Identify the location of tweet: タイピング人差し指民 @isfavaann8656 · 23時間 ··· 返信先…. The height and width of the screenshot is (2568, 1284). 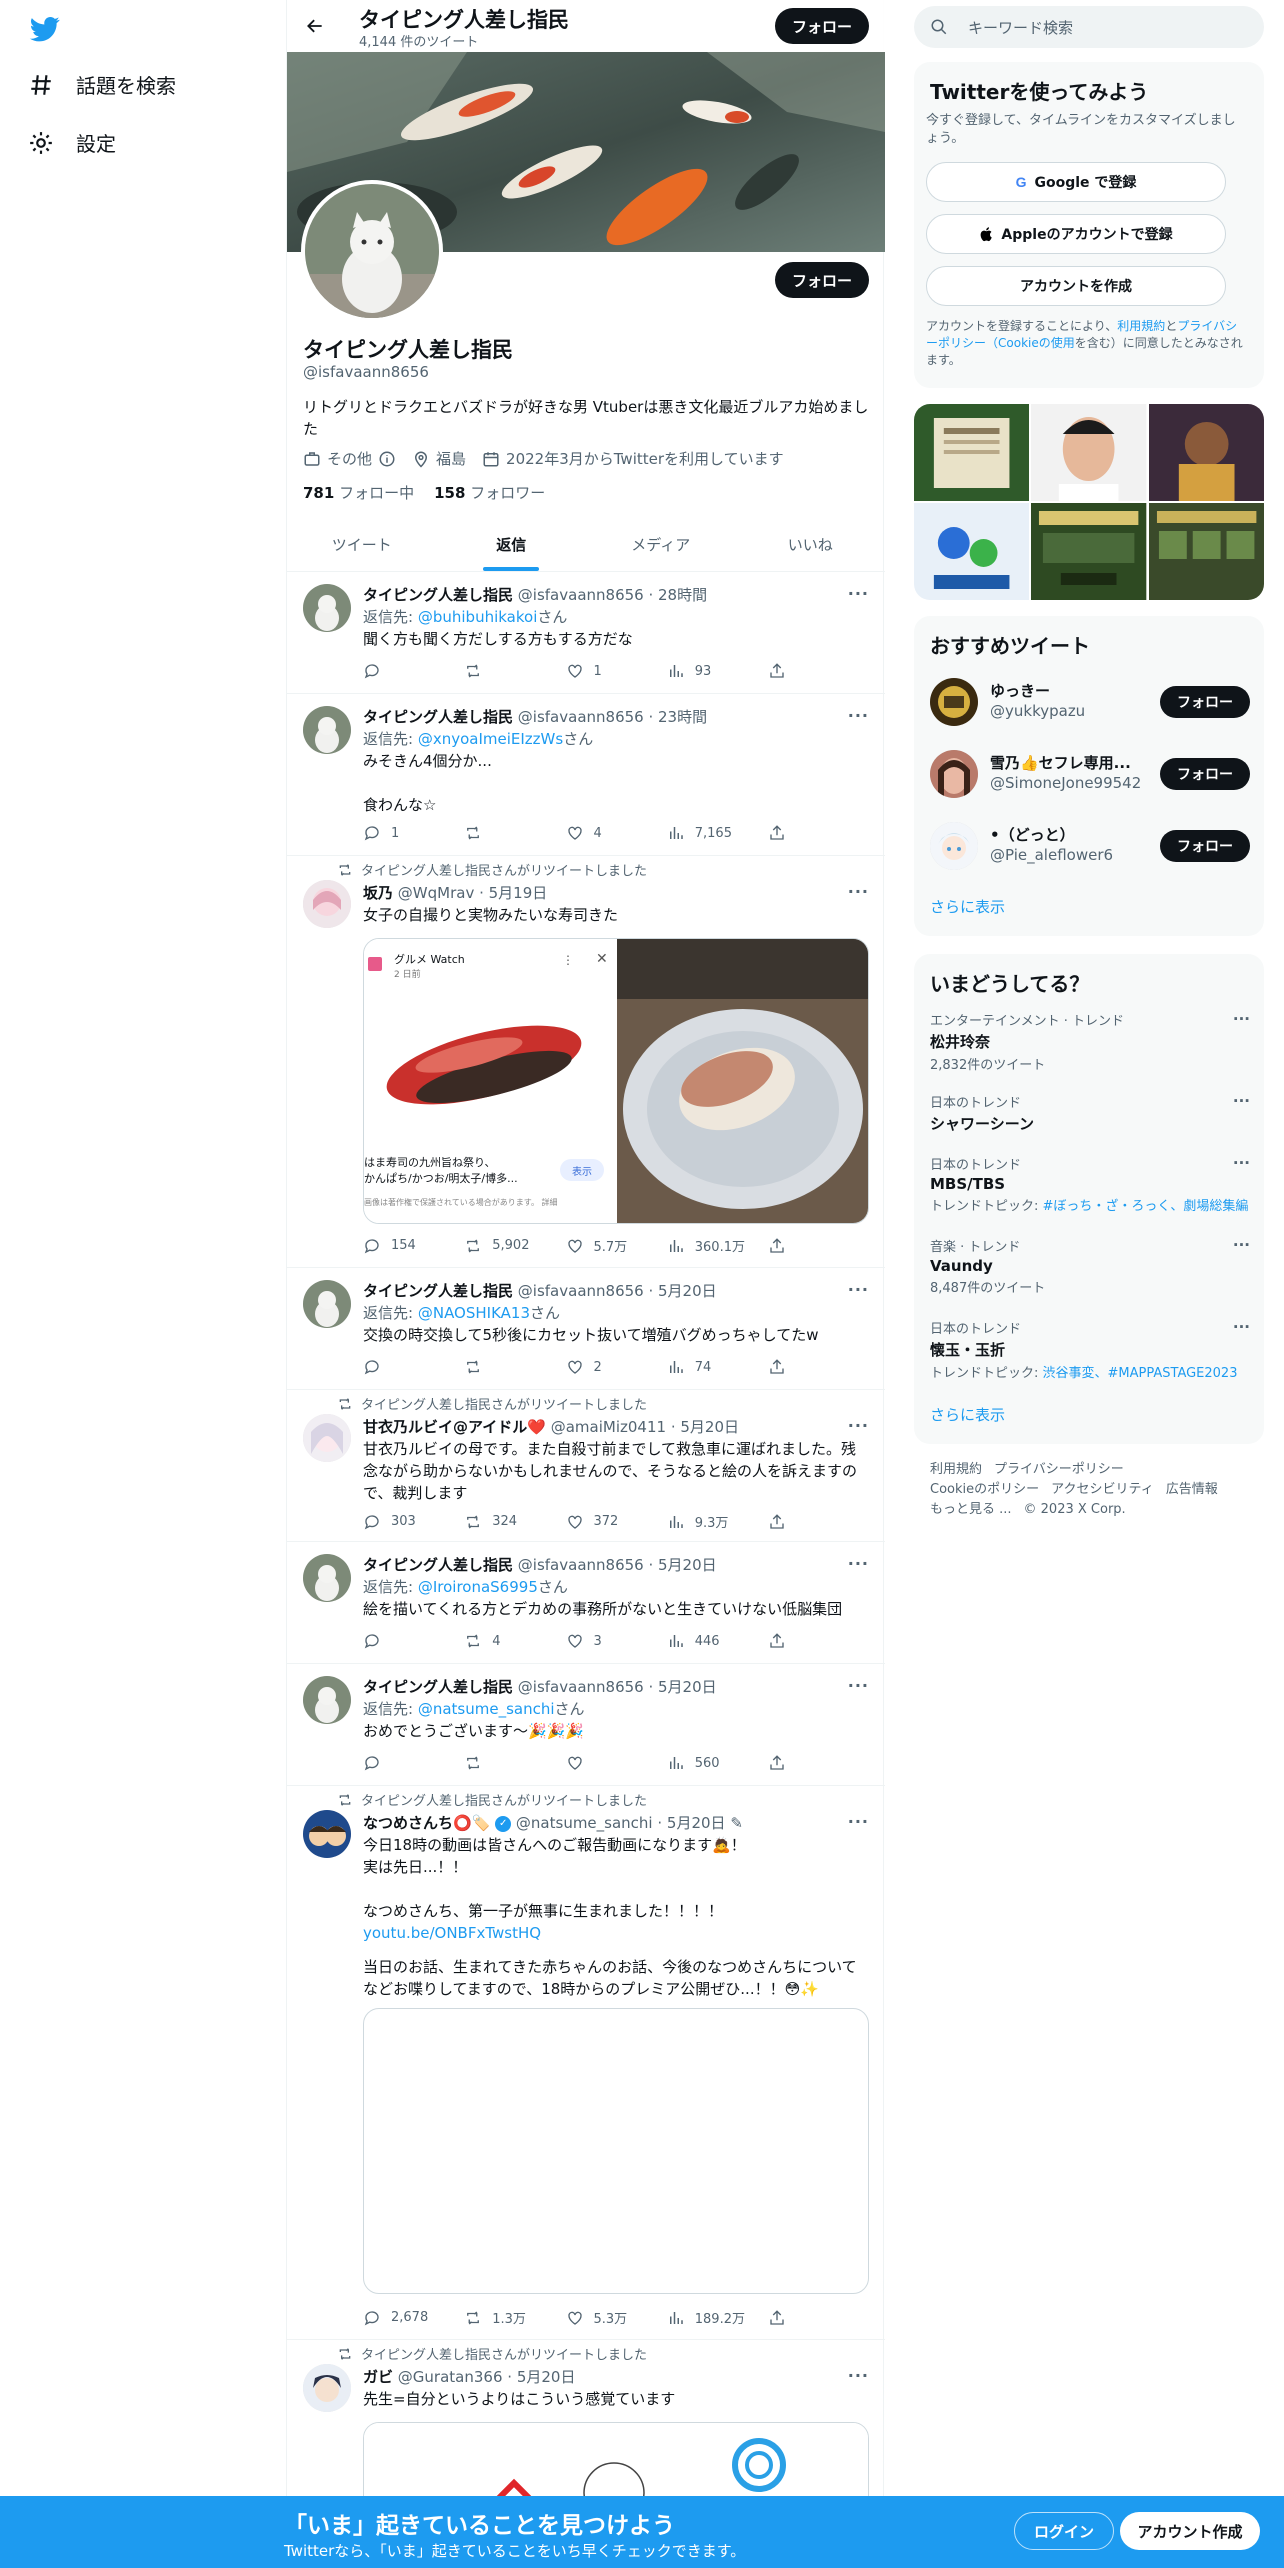
(586, 775).